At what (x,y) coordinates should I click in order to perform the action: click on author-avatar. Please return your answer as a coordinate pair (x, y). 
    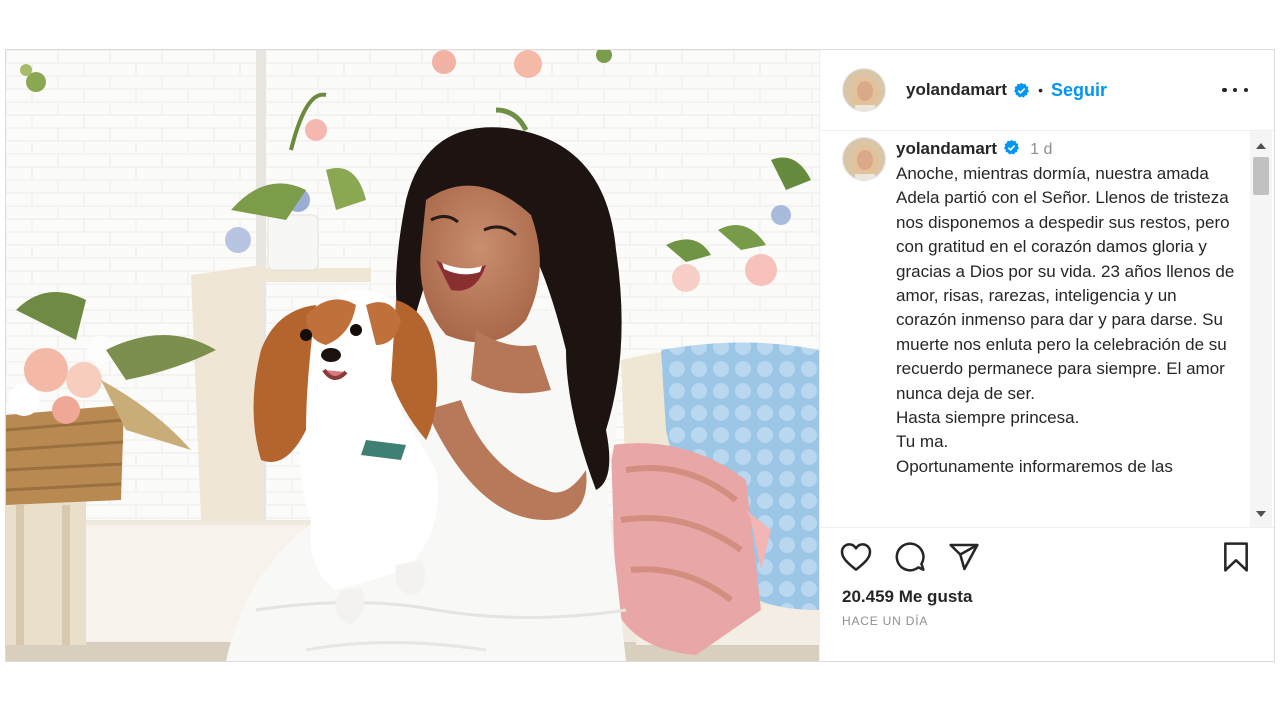
    Looking at the image, I should click on (864, 90).